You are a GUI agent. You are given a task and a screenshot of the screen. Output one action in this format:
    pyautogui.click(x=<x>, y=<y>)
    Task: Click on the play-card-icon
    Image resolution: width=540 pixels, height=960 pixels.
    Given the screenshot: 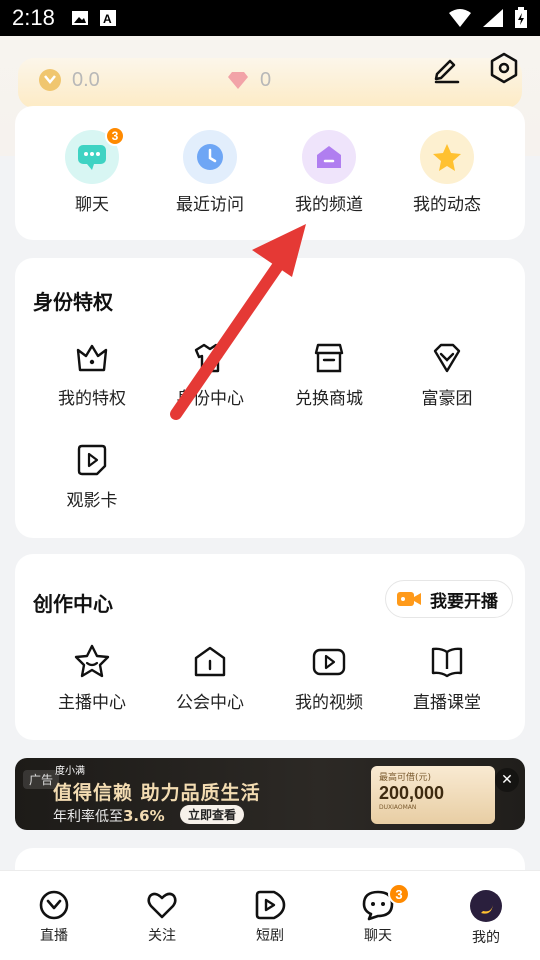 What is the action you would take?
    pyautogui.click(x=92, y=460)
    